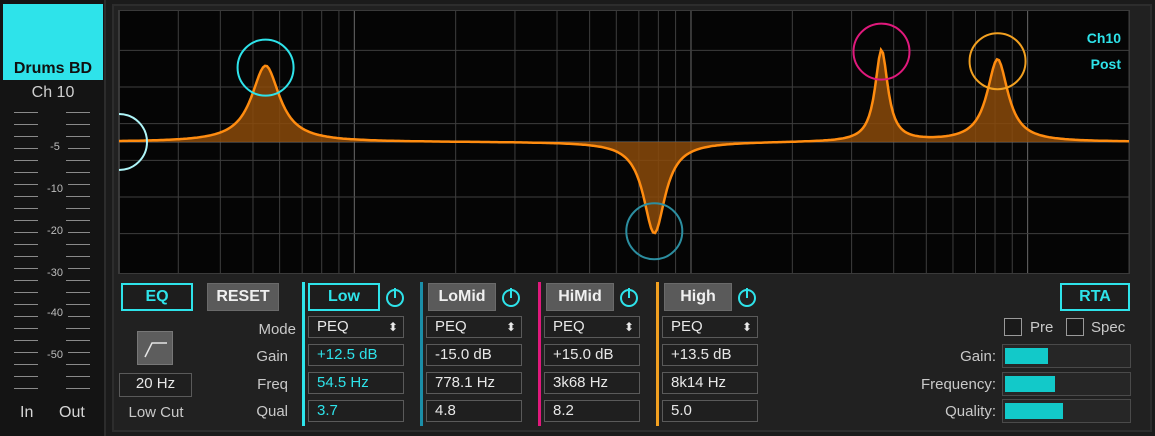 The height and width of the screenshot is (436, 1155). Describe the element at coordinates (55, 355) in the screenshot. I see `meter-scale-label: -50` at that location.